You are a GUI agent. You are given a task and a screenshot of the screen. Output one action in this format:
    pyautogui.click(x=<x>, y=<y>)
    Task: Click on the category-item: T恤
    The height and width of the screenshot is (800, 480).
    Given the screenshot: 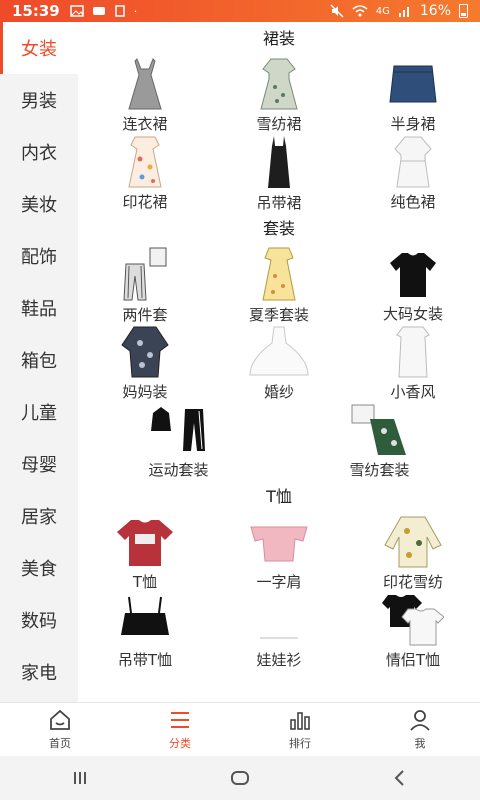 What is the action you would take?
    pyautogui.click(x=145, y=553)
    